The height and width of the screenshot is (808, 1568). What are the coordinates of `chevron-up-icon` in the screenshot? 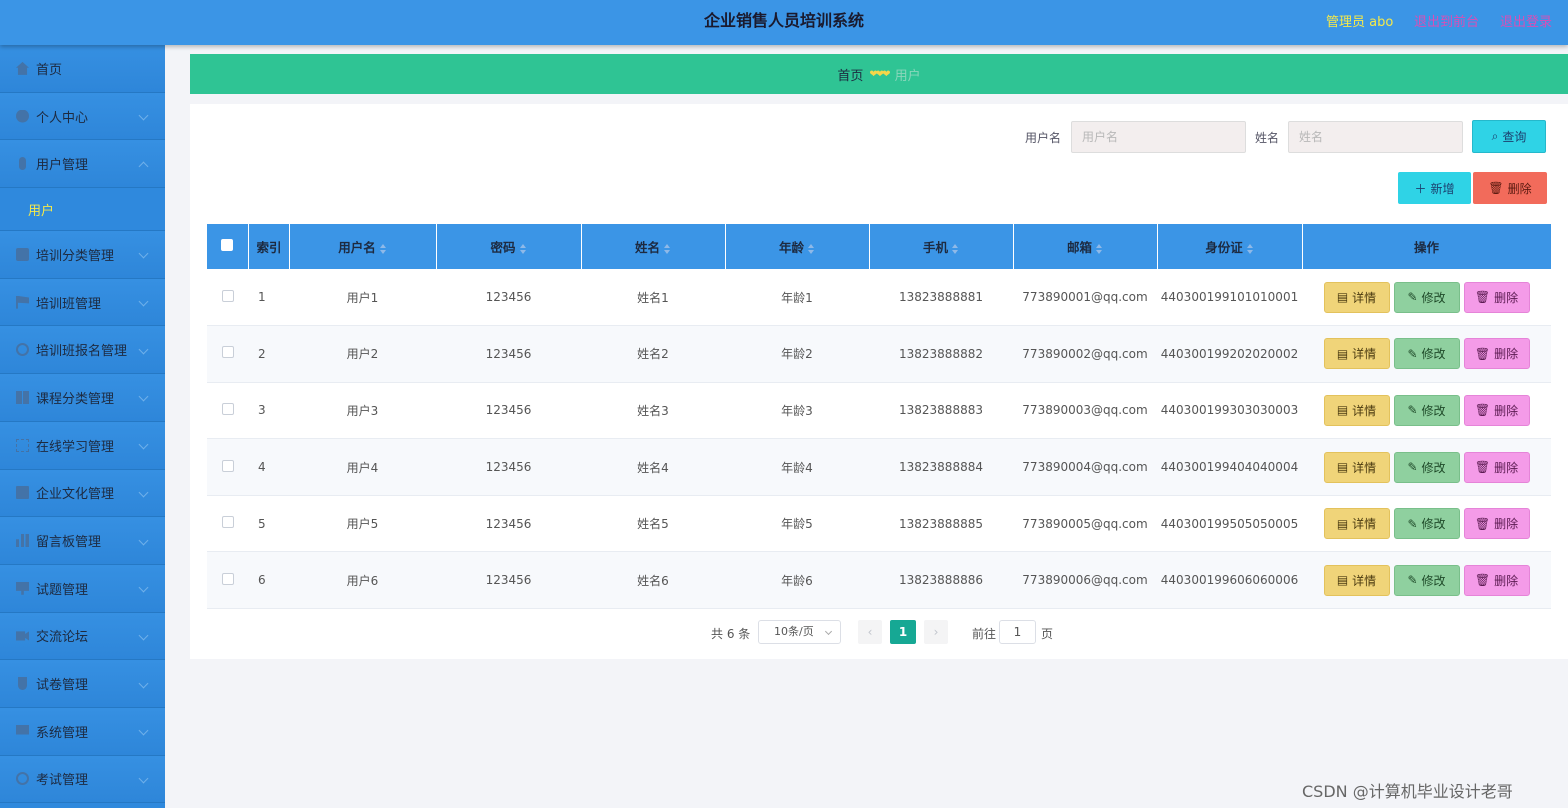 It's located at (143, 166).